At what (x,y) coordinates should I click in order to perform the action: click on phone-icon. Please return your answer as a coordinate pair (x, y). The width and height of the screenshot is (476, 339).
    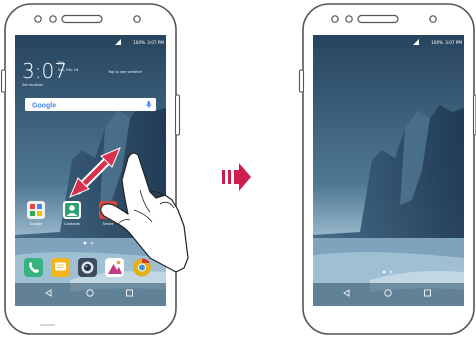
    Looking at the image, I should click on (33, 267).